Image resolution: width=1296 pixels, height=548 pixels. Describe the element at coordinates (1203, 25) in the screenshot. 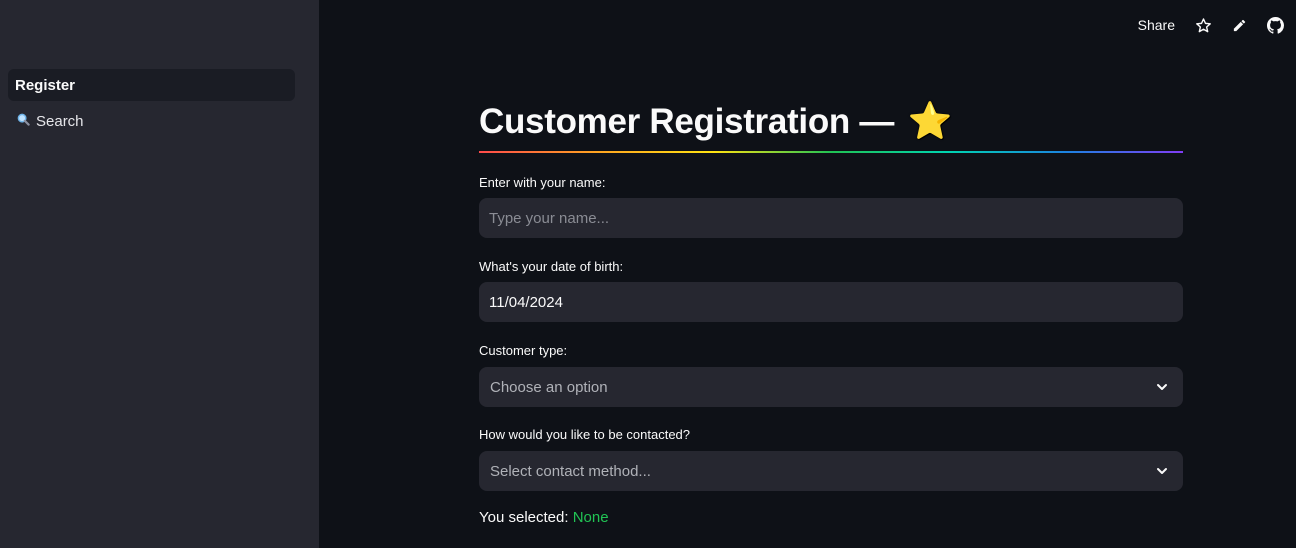

I see `star-icon` at that location.